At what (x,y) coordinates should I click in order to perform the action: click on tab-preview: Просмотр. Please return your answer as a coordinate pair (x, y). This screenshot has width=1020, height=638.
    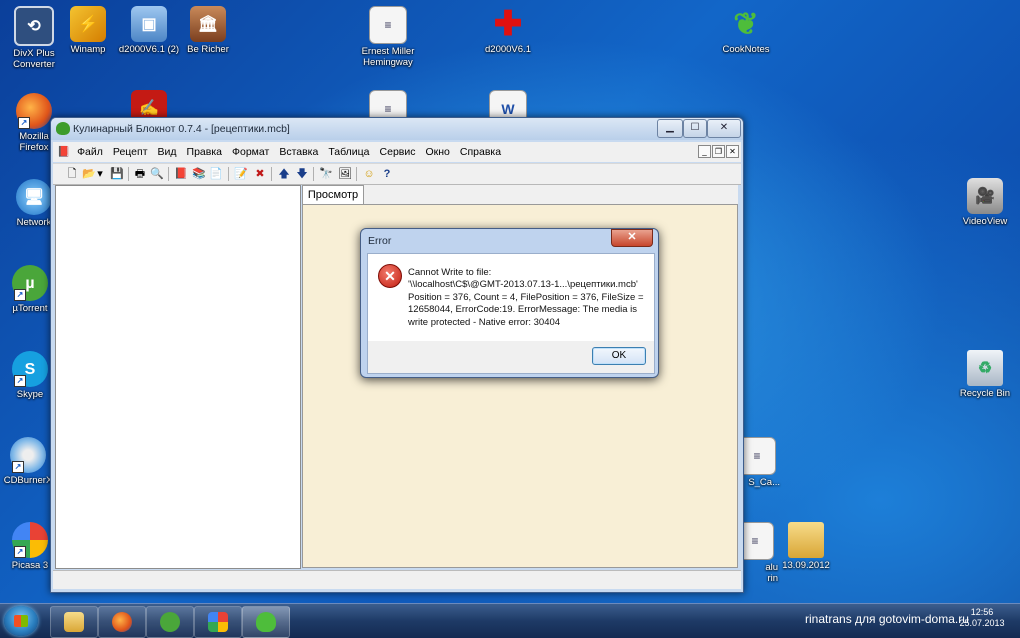
    Looking at the image, I should click on (333, 195).